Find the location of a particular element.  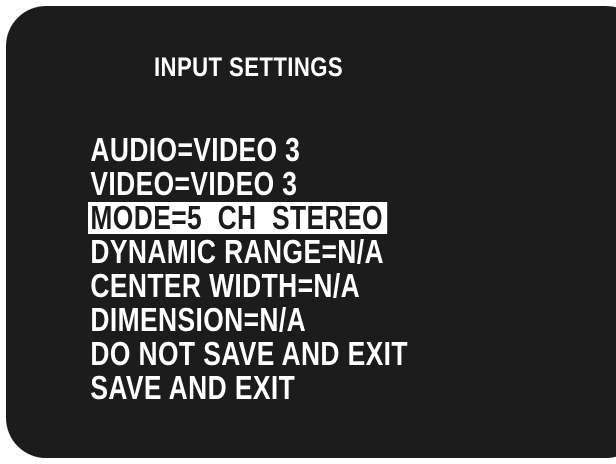

menu-item-label: VIDEO=VIDEO 3 is located at coordinates (194, 183).